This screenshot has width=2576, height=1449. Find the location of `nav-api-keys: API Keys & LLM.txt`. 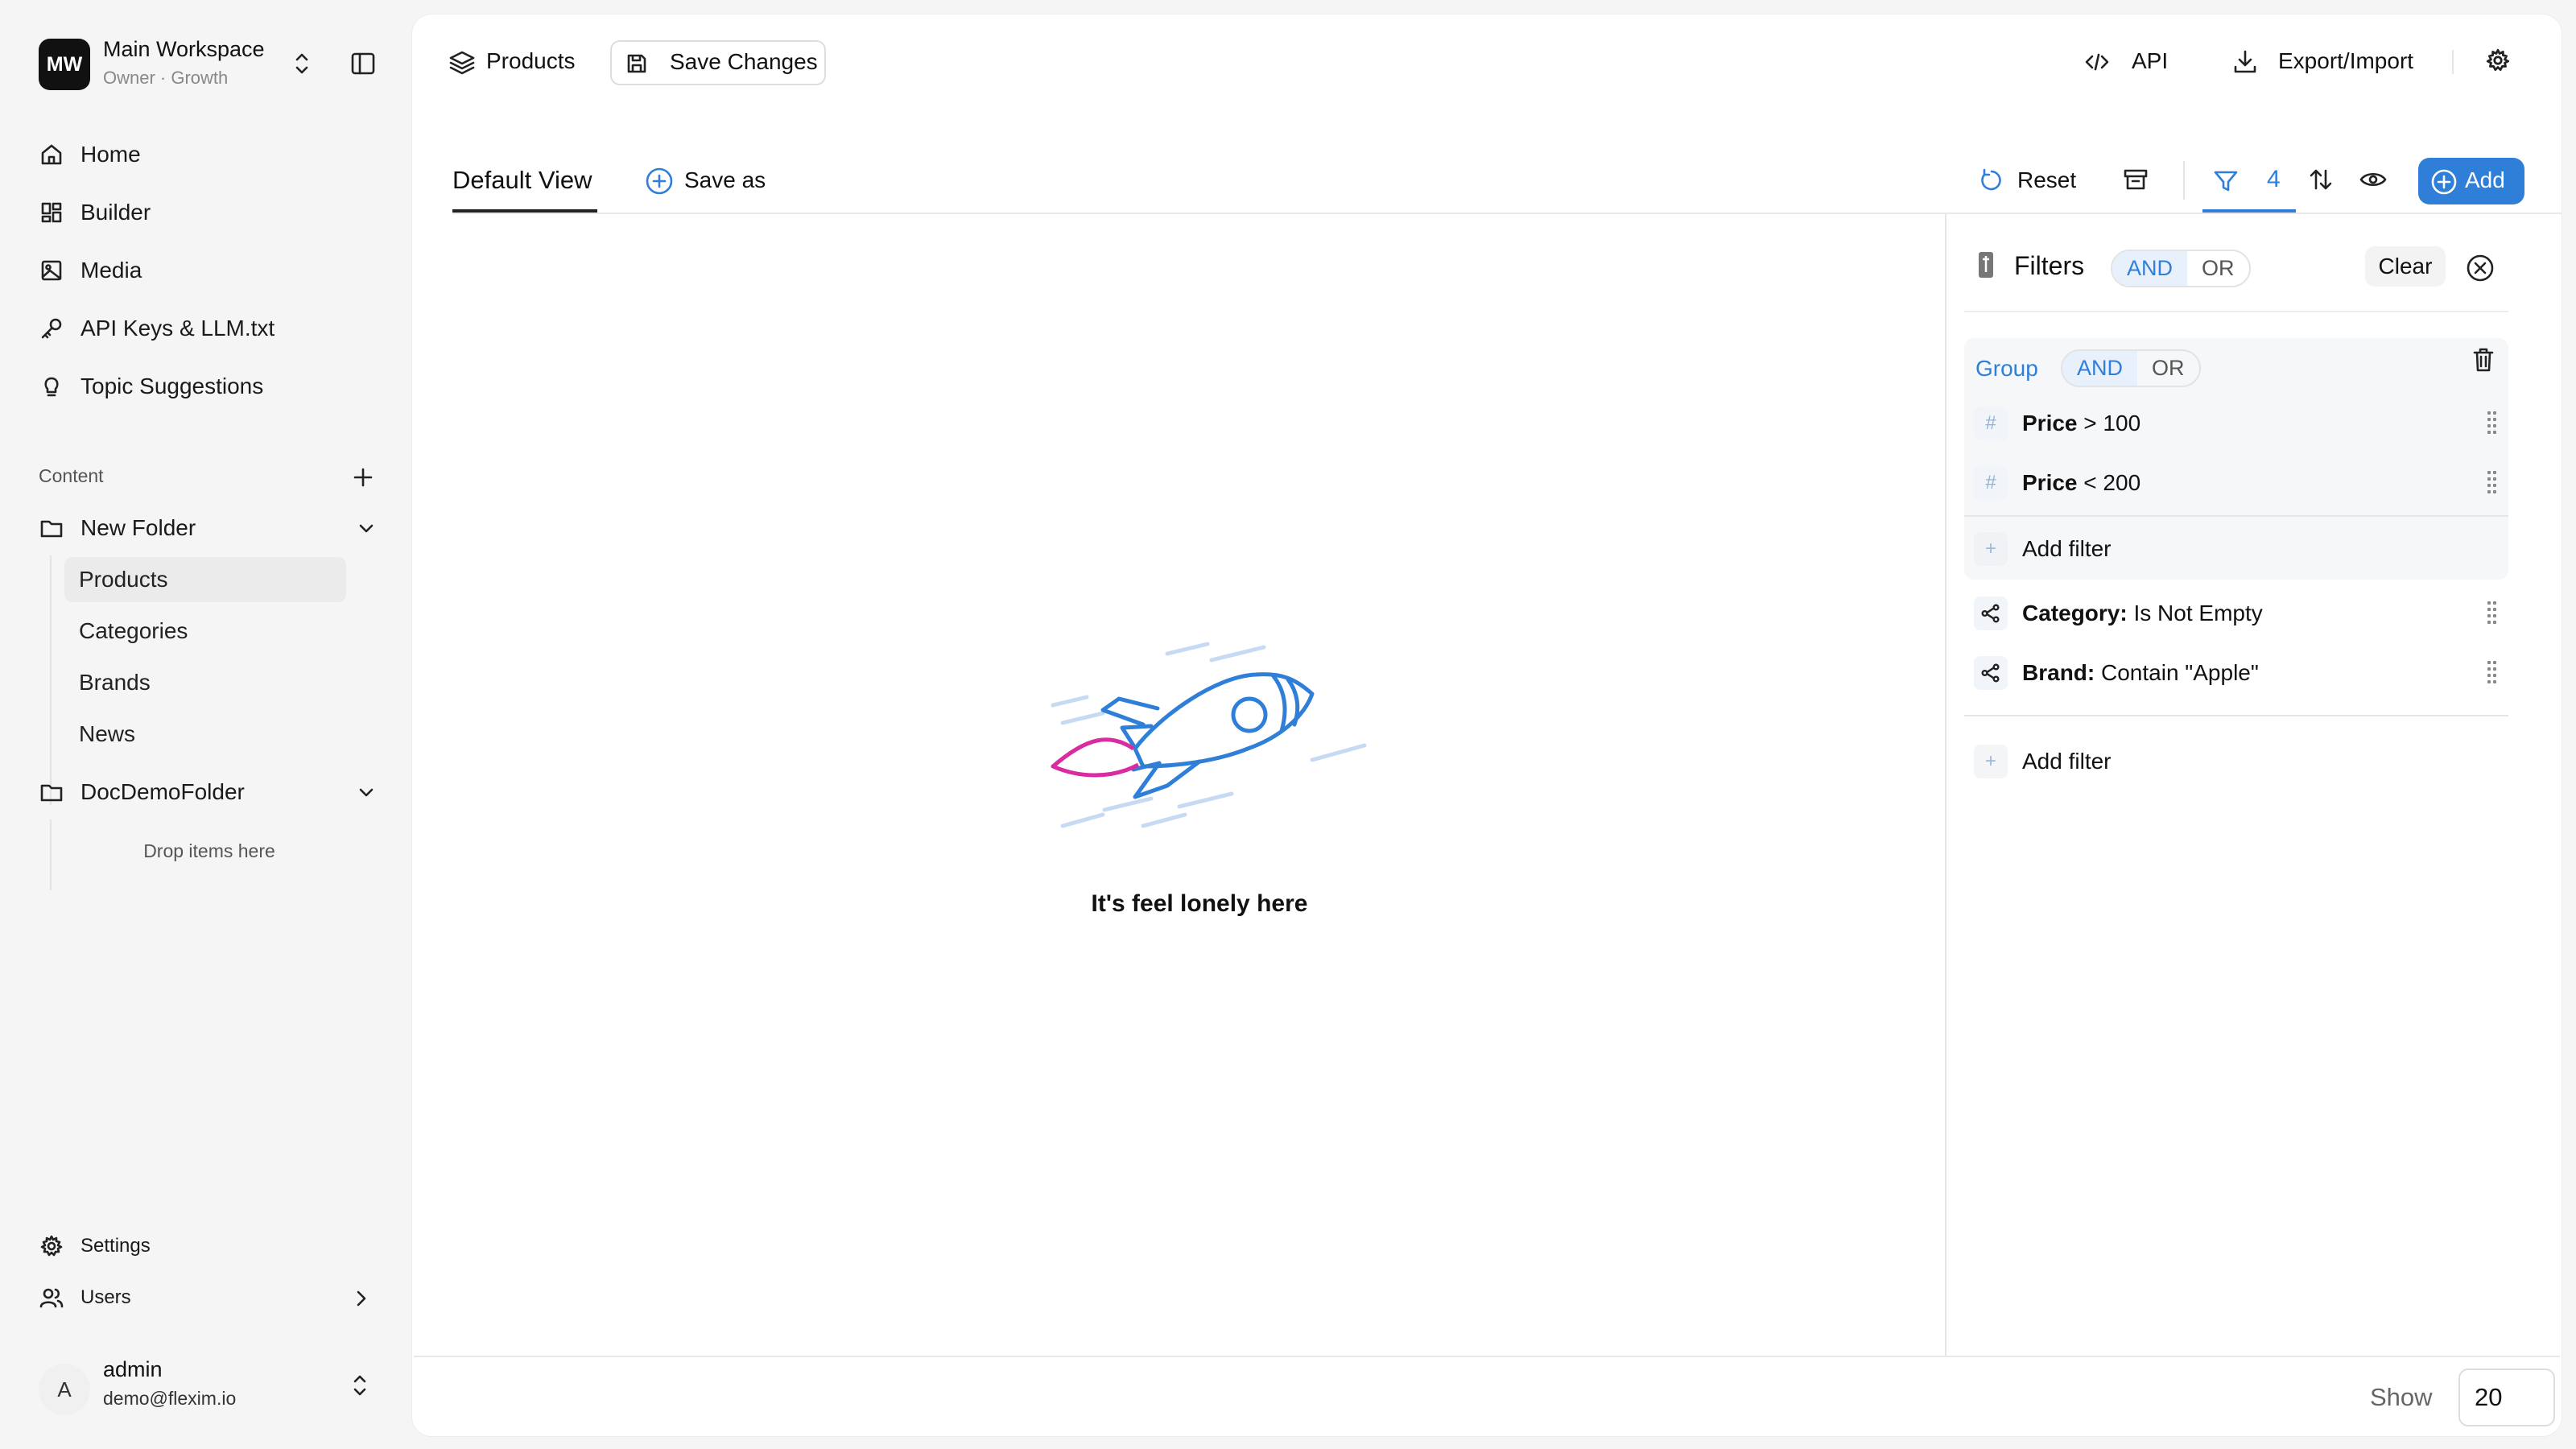

nav-api-keys: API Keys & LLM.txt is located at coordinates (157, 328).